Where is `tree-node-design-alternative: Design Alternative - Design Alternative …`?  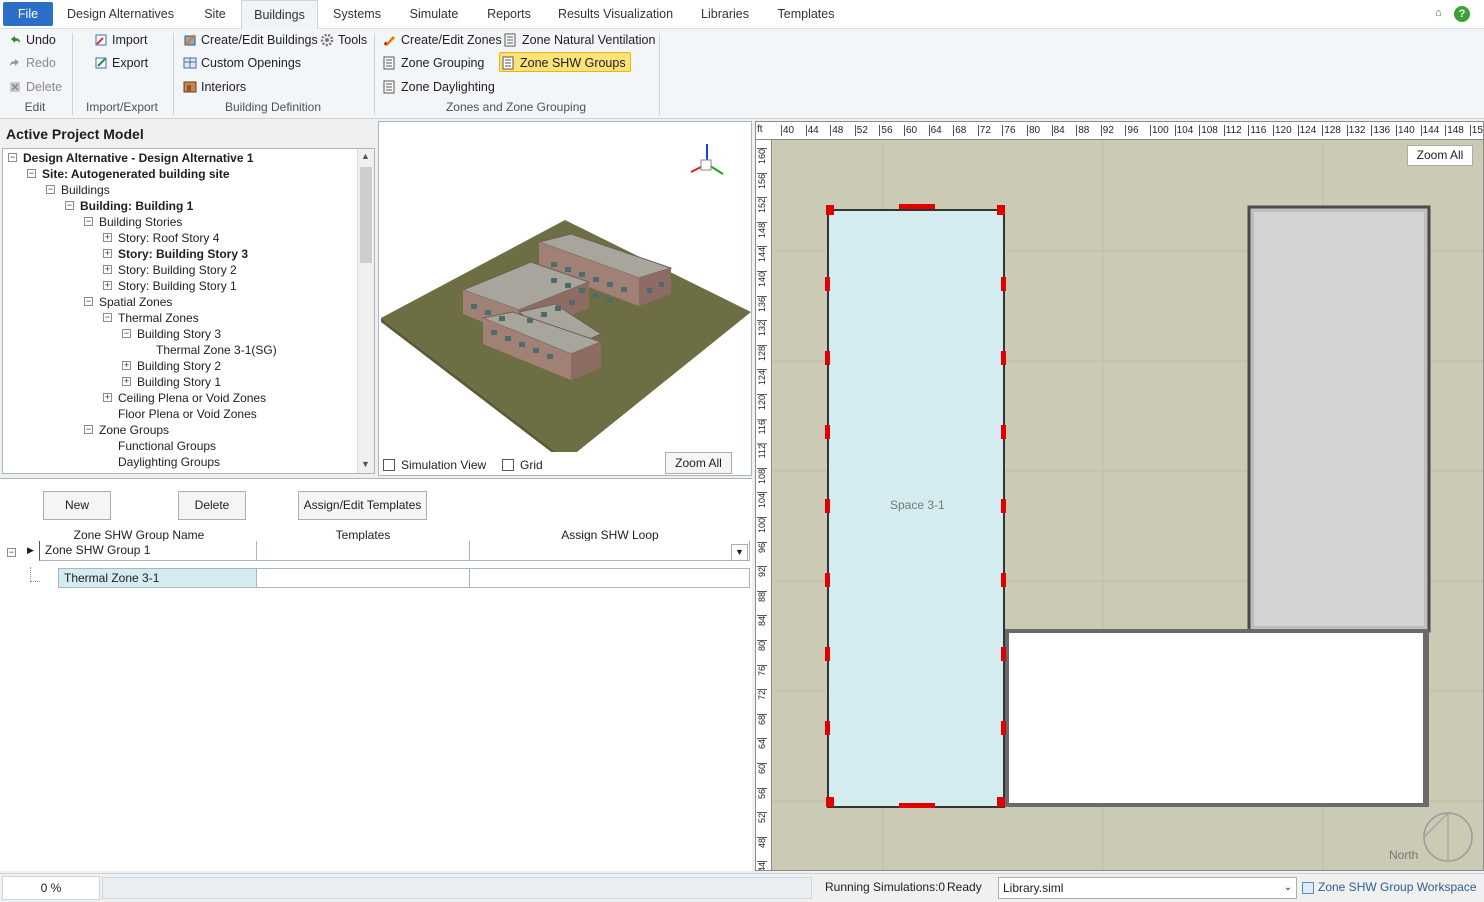 tree-node-design-alternative: Design Alternative - Design Alternative … is located at coordinates (138, 158).